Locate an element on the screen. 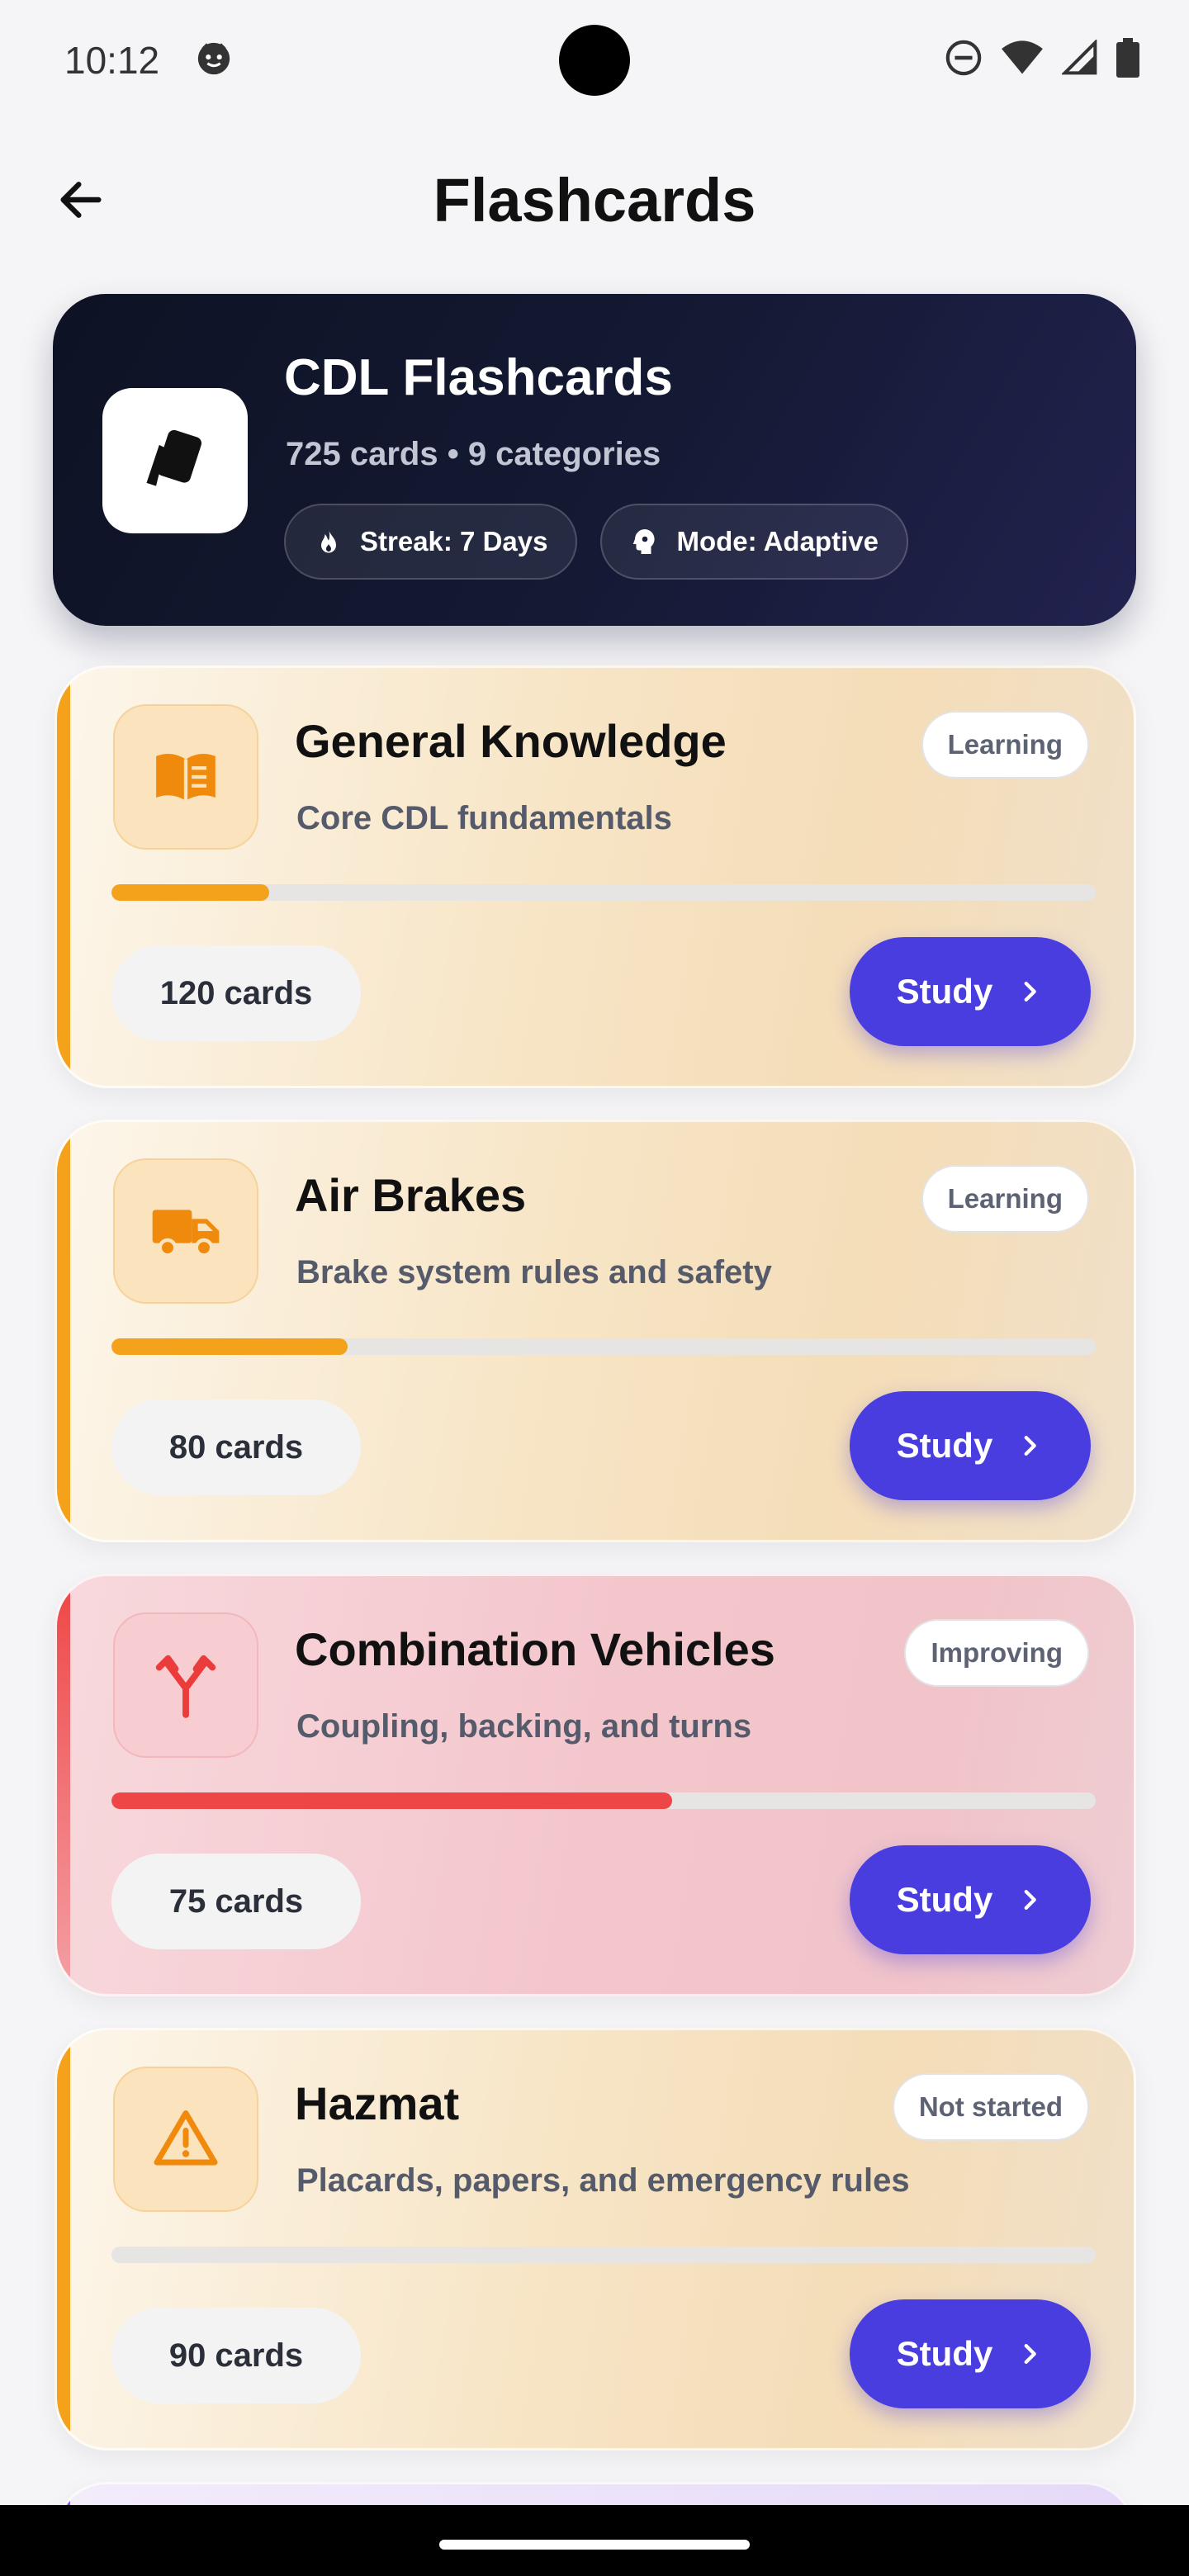 Image resolution: width=1189 pixels, height=2576 pixels. status-icons is located at coordinates (1042, 58).